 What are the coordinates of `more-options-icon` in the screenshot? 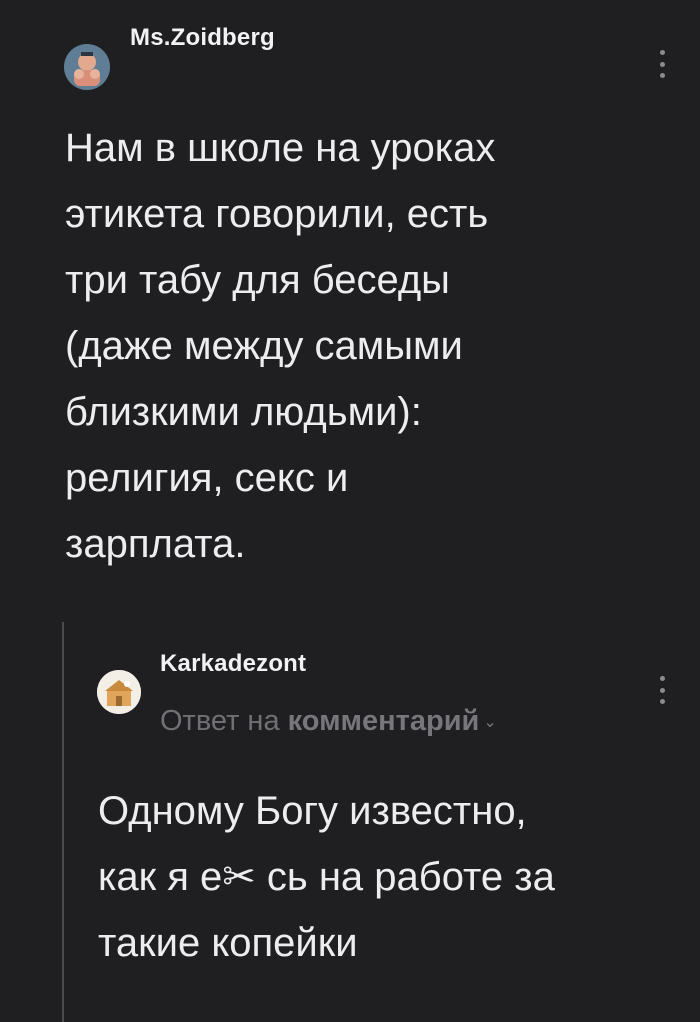 It's located at (662, 64).